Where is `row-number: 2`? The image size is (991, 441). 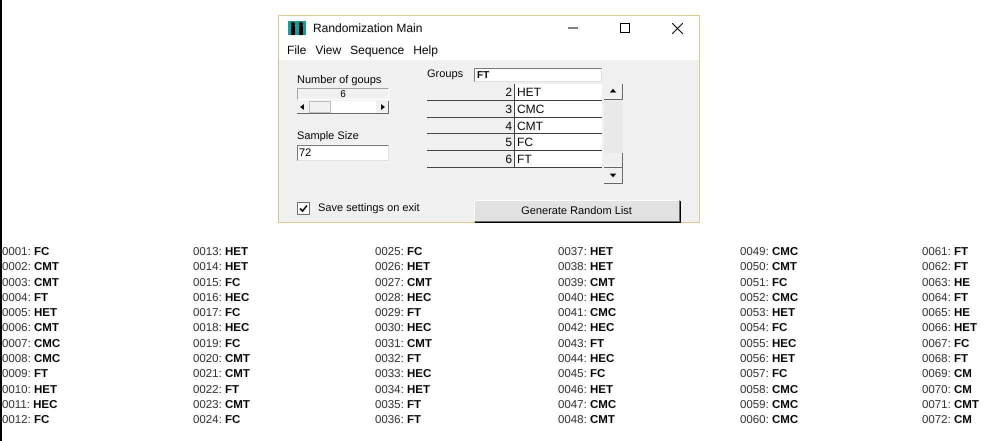 row-number: 2 is located at coordinates (471, 92).